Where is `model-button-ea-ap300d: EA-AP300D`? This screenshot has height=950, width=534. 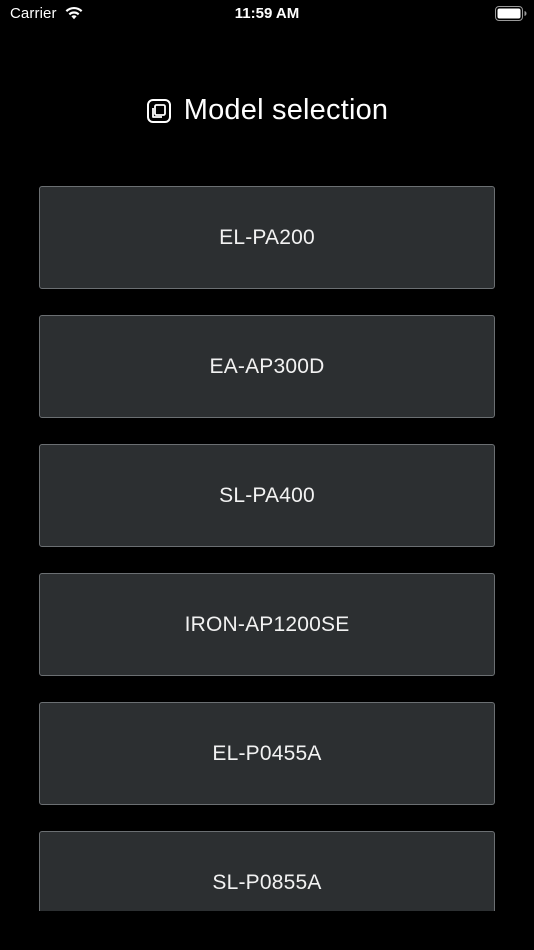
model-button-ea-ap300d: EA-AP300D is located at coordinates (267, 366).